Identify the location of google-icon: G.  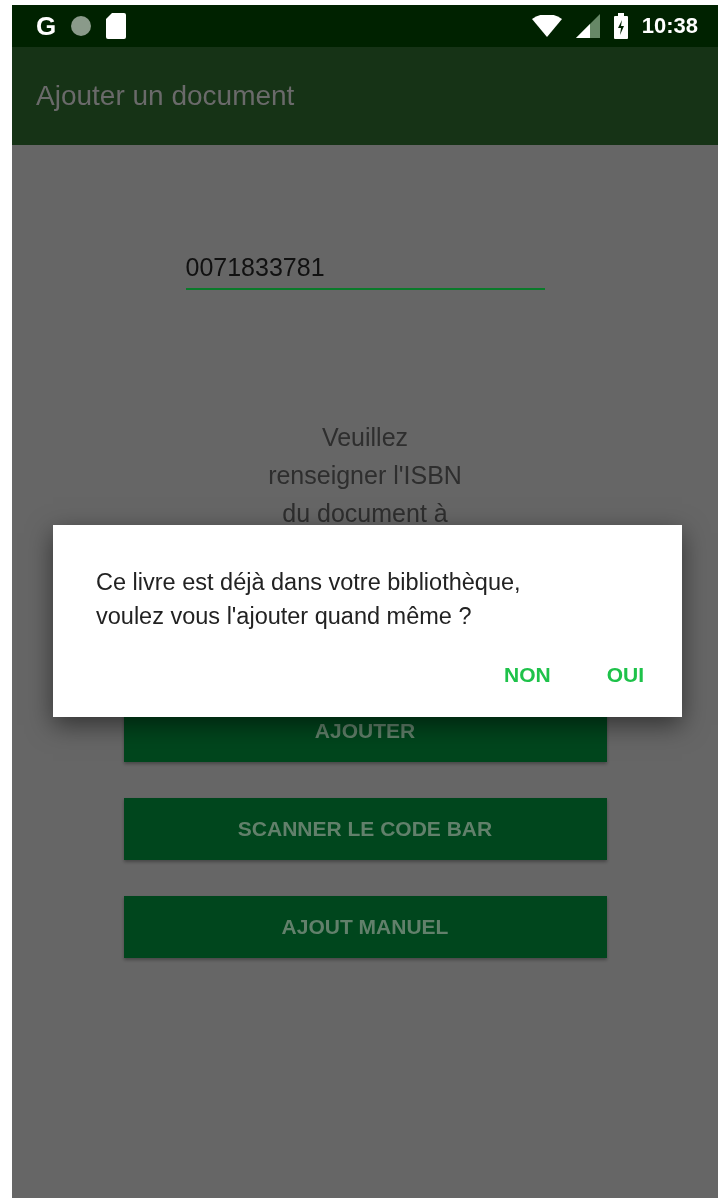
(46, 26).